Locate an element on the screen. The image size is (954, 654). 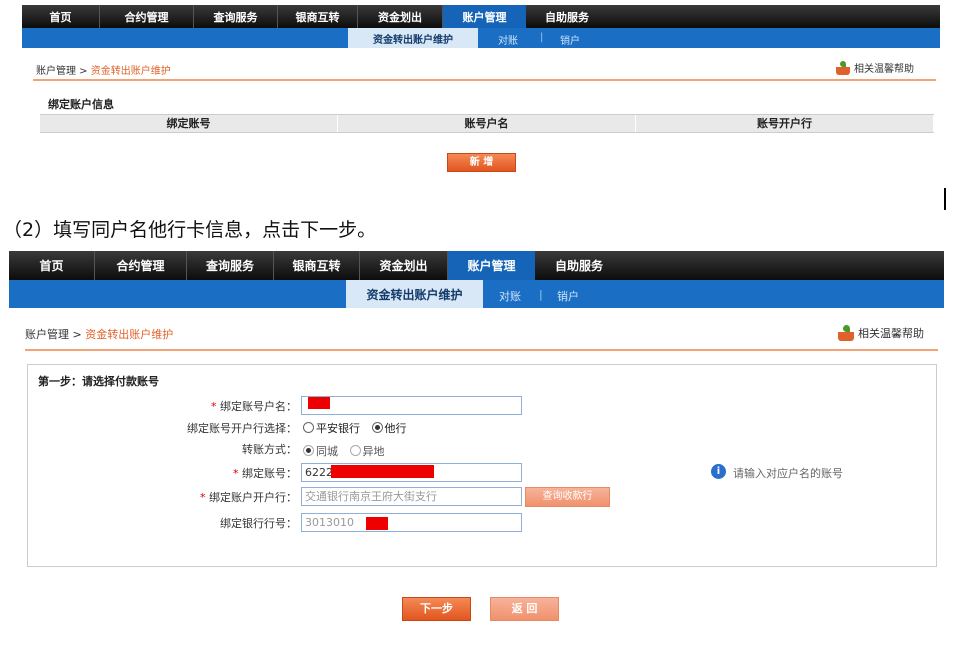
add-button: 新 增 is located at coordinates (481, 162).